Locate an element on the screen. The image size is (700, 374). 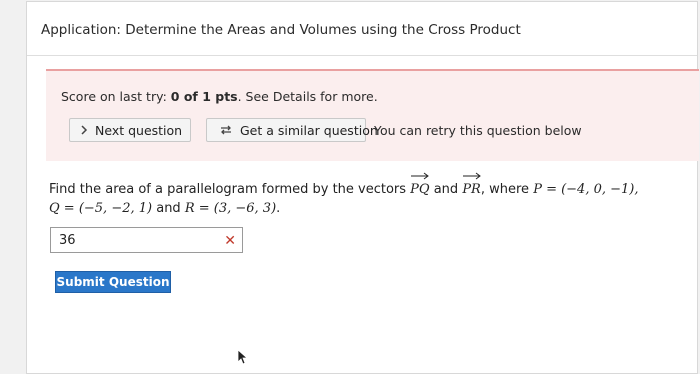
next-question-button: Next question is located at coordinates (130, 130).